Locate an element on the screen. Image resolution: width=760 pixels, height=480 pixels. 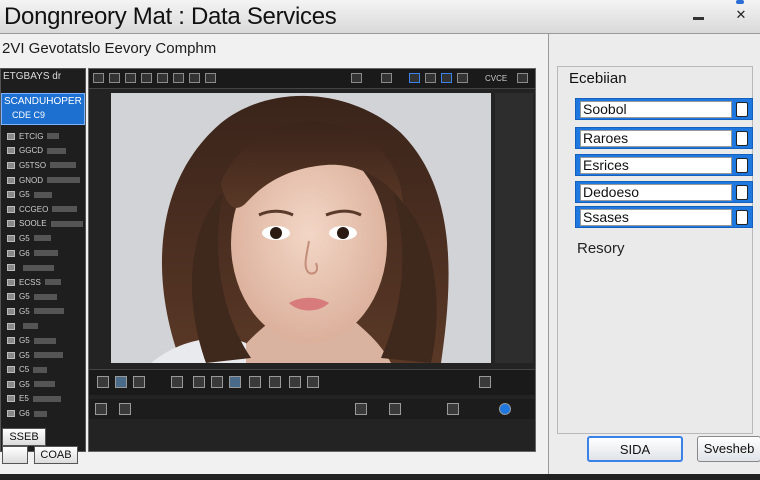
chart-icon is located at coordinates (255, 382).